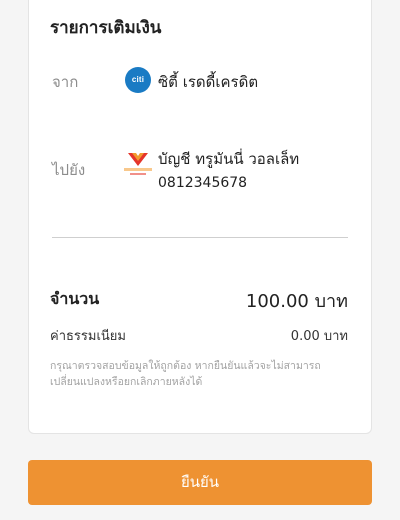 The width and height of the screenshot is (400, 520). What do you see at coordinates (319, 336) in the screenshot?
I see `fee-value: 0.00 บาท` at bounding box center [319, 336].